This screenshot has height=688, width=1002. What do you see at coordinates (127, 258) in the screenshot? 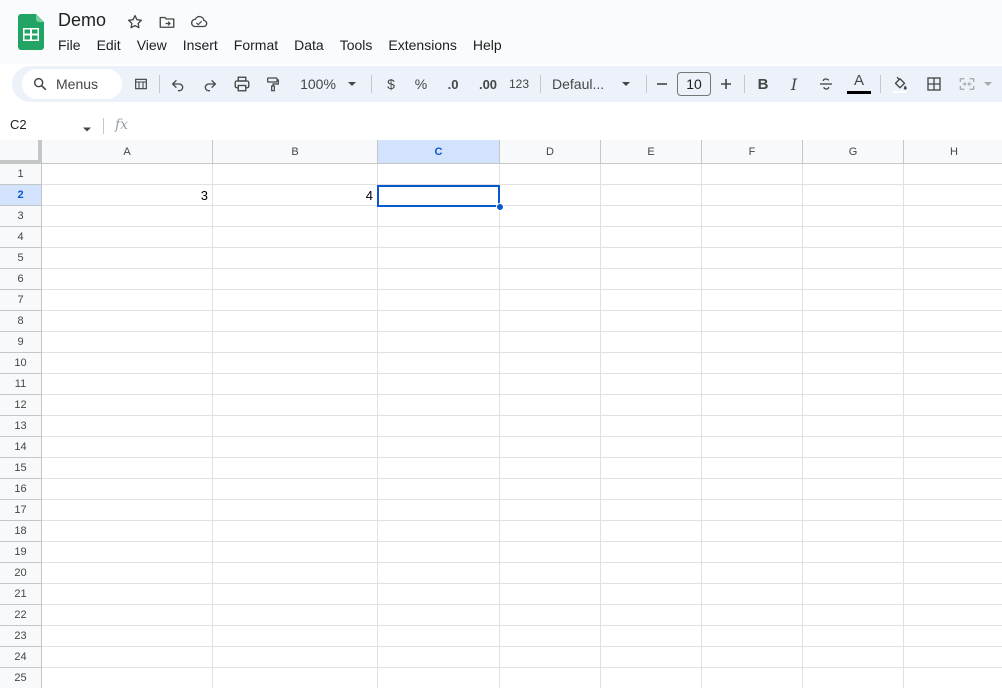
I see `cell-a5` at bounding box center [127, 258].